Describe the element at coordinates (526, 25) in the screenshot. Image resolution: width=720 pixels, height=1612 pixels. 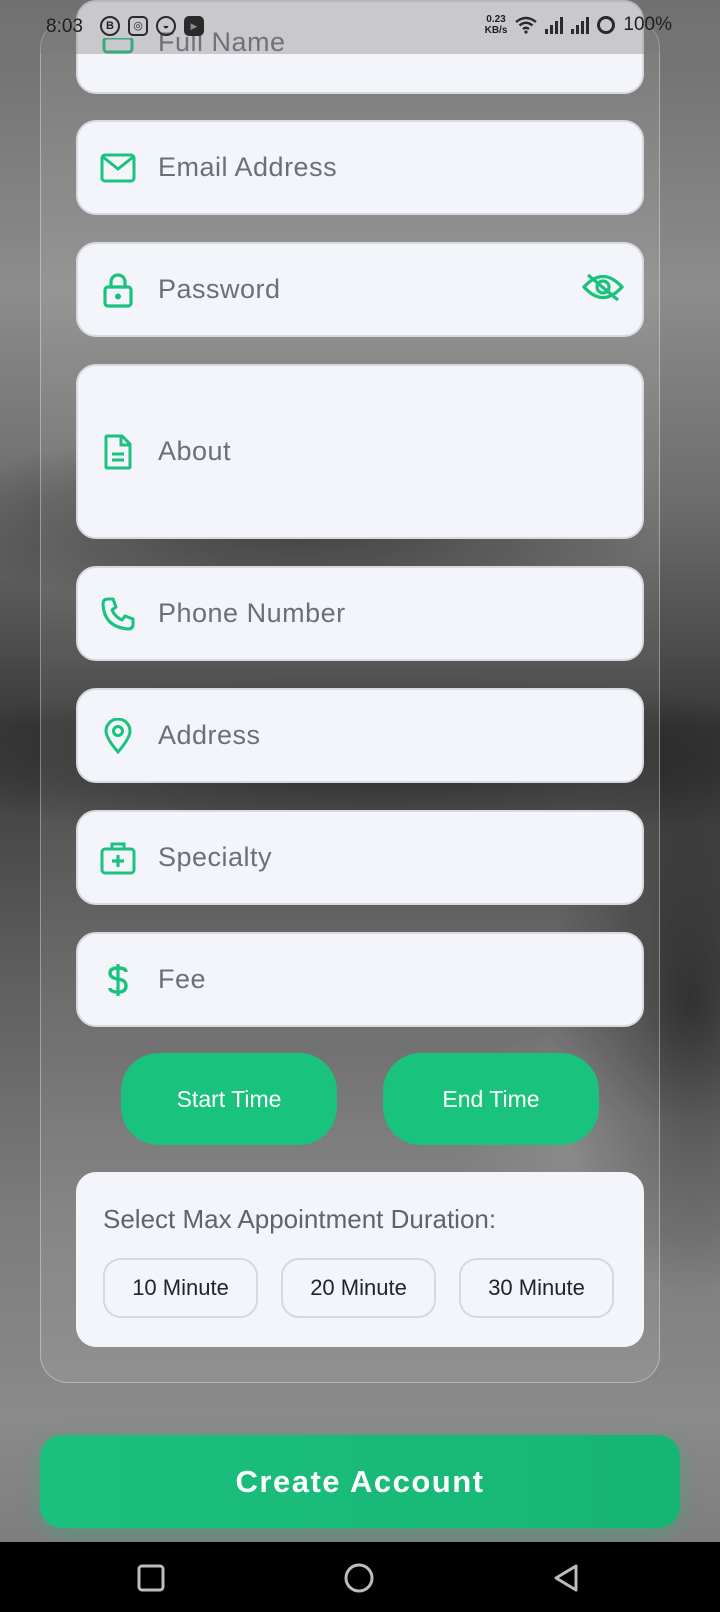
I see `wifi-icon` at that location.